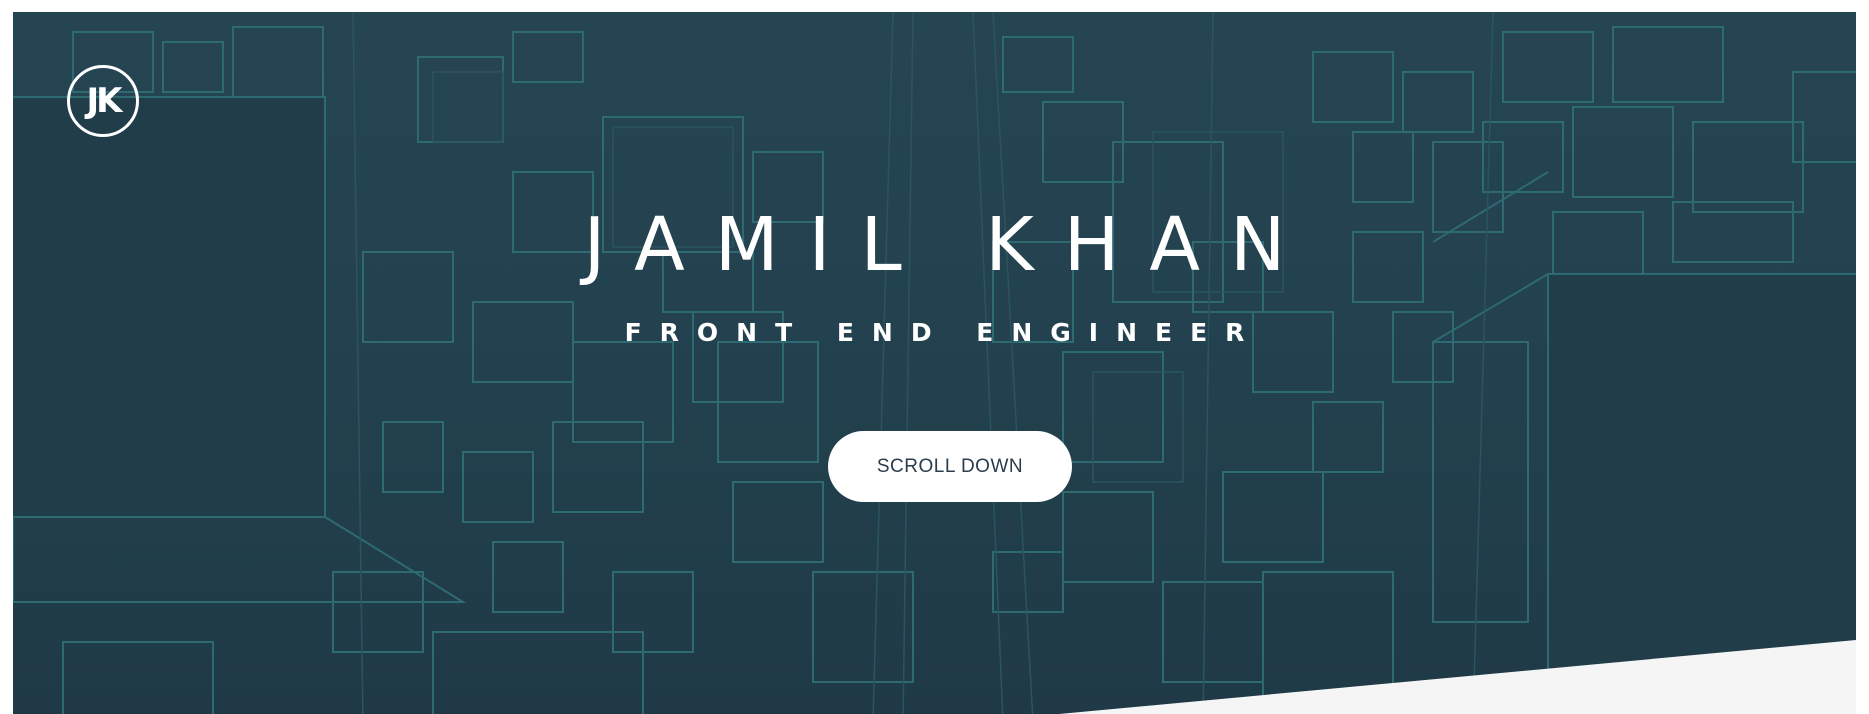 The image size is (1869, 714). I want to click on logo: JK, so click(103, 101).